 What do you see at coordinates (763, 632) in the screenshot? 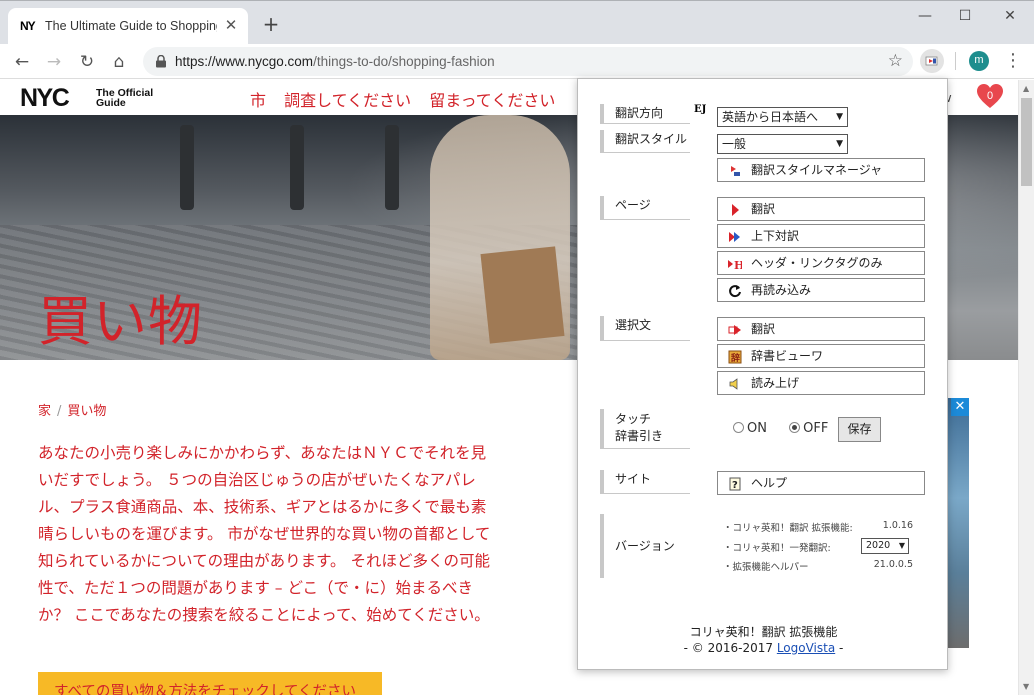
I see `popup-footer-title: コリャ英和！翻訳 拡張機能` at bounding box center [763, 632].